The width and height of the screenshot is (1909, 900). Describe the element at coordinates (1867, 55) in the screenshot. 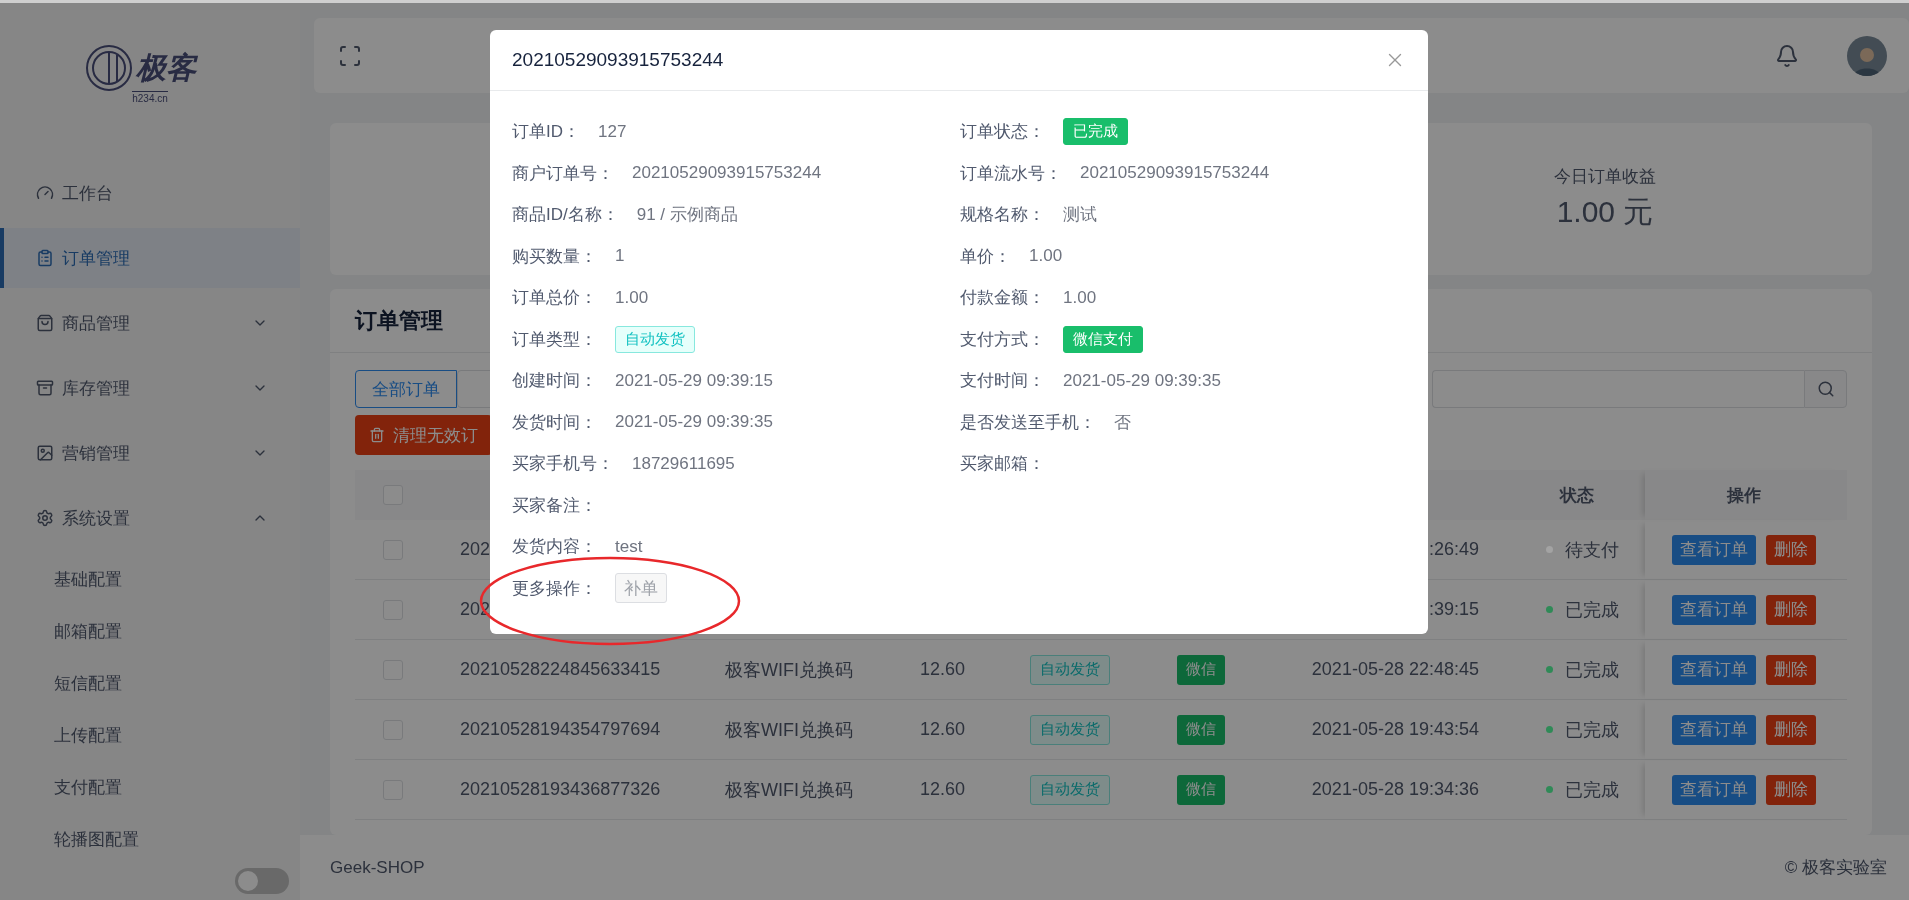

I see `avatar` at that location.